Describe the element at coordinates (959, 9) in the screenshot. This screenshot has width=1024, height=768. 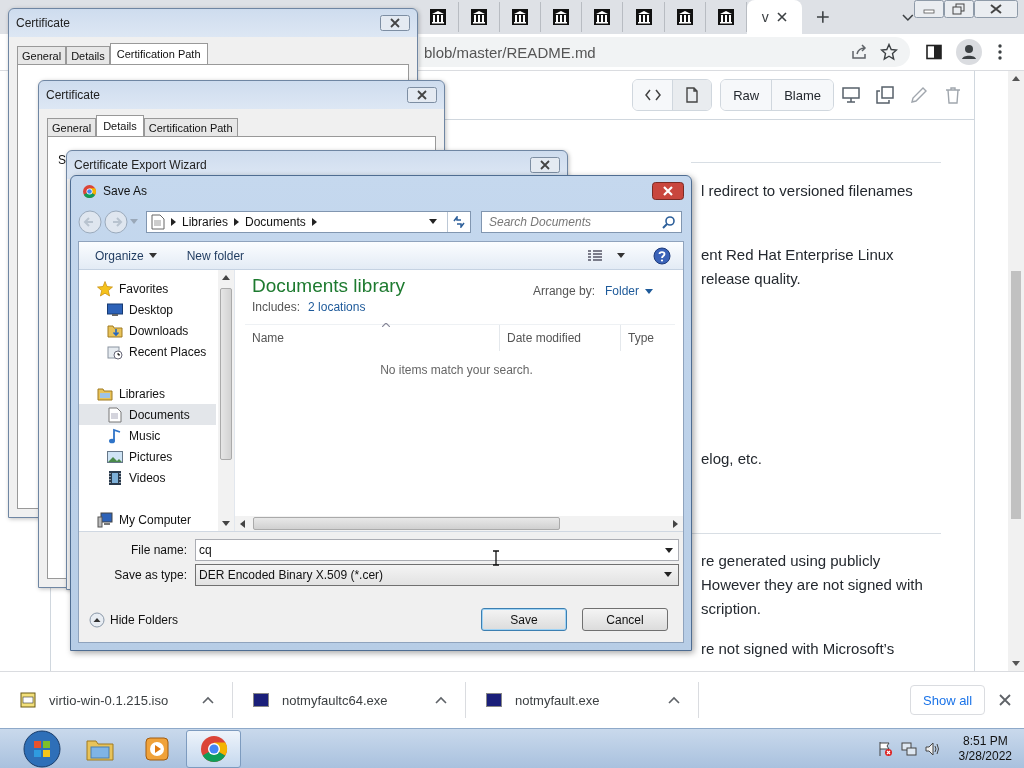
I see `restore-icon` at that location.